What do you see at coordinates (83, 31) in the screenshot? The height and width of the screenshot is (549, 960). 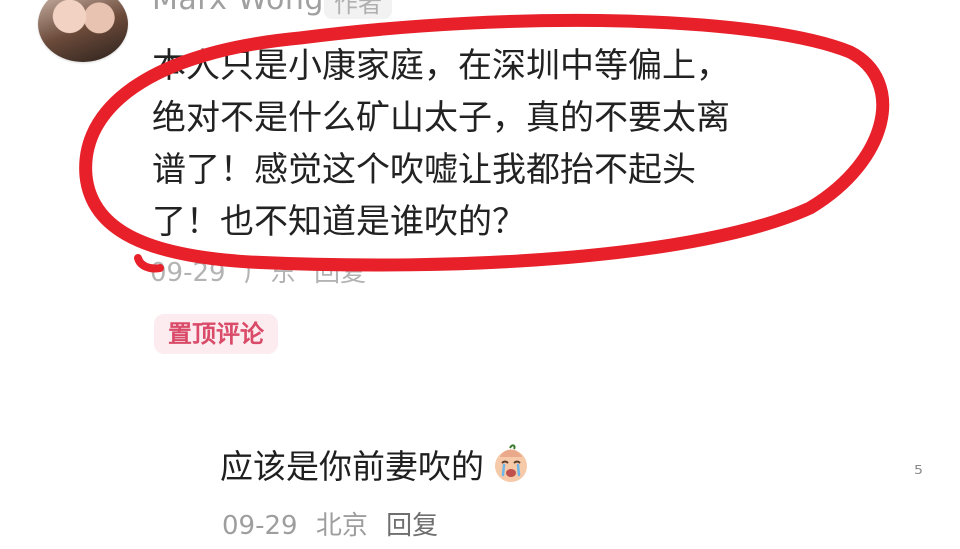 I see `author-avatar` at bounding box center [83, 31].